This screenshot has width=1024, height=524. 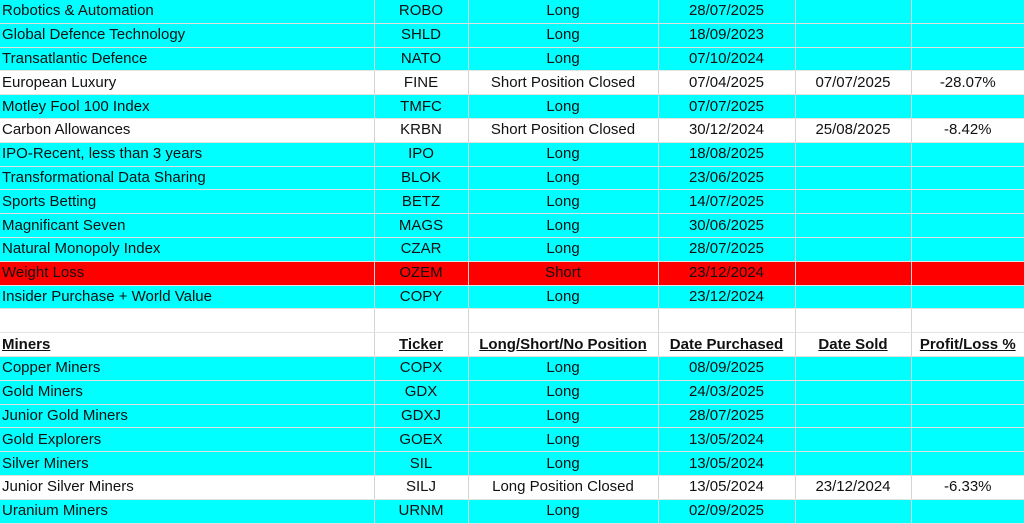 What do you see at coordinates (421, 249) in the screenshot?
I see `ticker-cell: CZAR` at bounding box center [421, 249].